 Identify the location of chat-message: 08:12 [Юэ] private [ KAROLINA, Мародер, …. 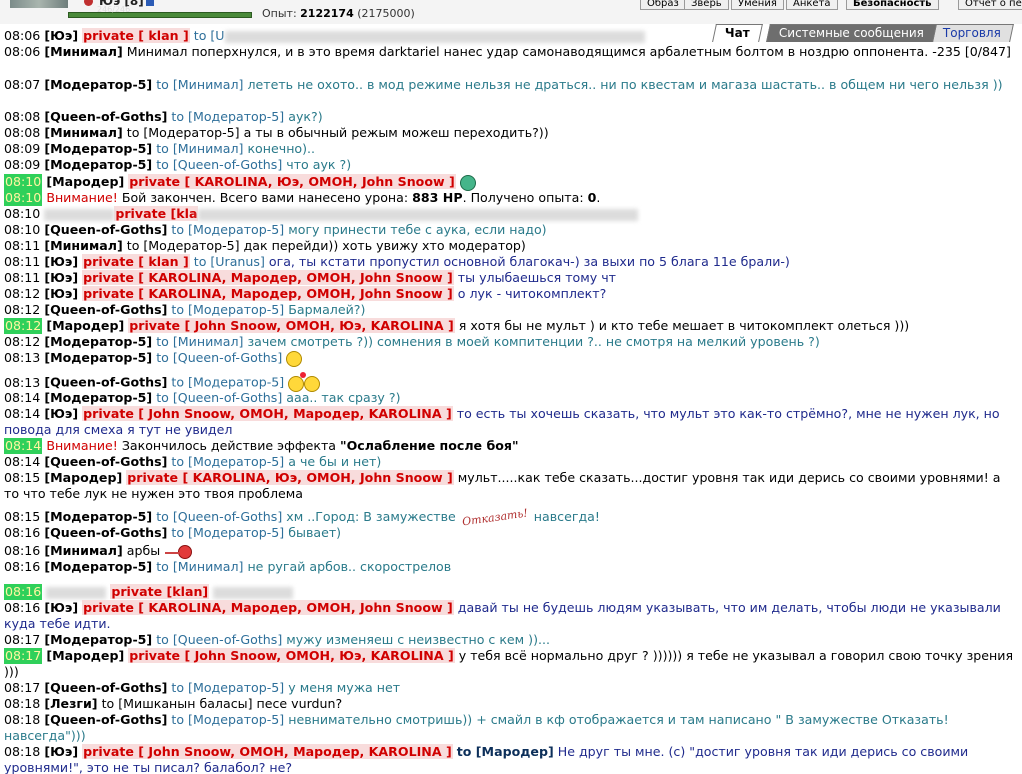
(305, 293).